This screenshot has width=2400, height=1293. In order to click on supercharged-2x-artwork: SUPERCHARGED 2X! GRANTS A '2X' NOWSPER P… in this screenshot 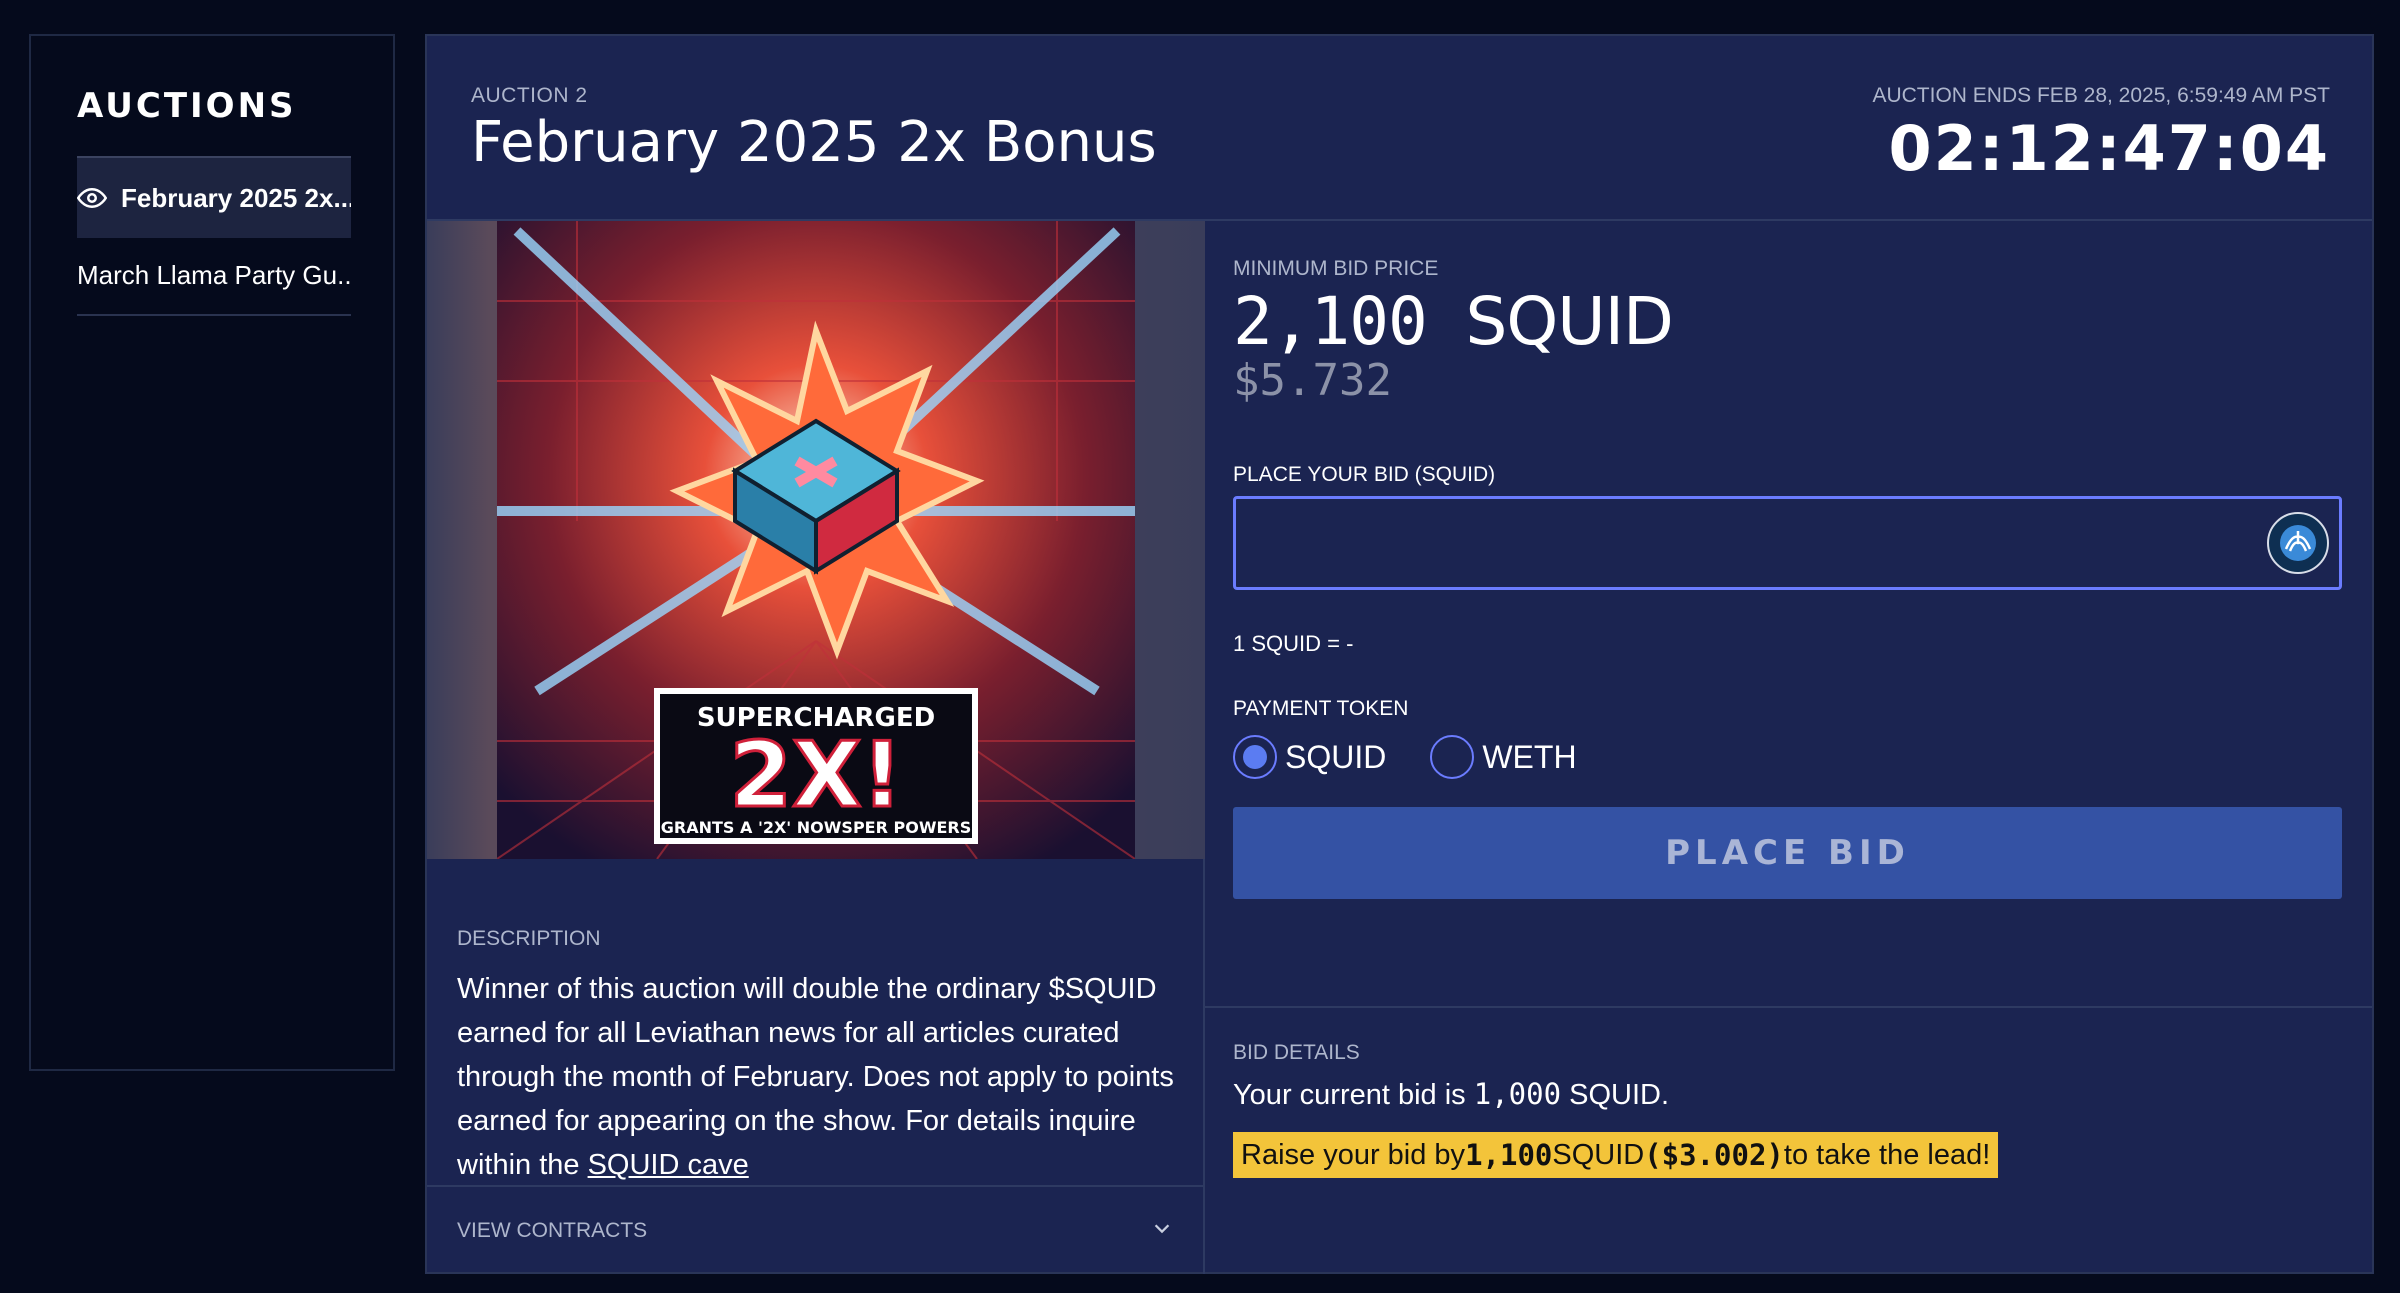, I will do `click(816, 540)`.